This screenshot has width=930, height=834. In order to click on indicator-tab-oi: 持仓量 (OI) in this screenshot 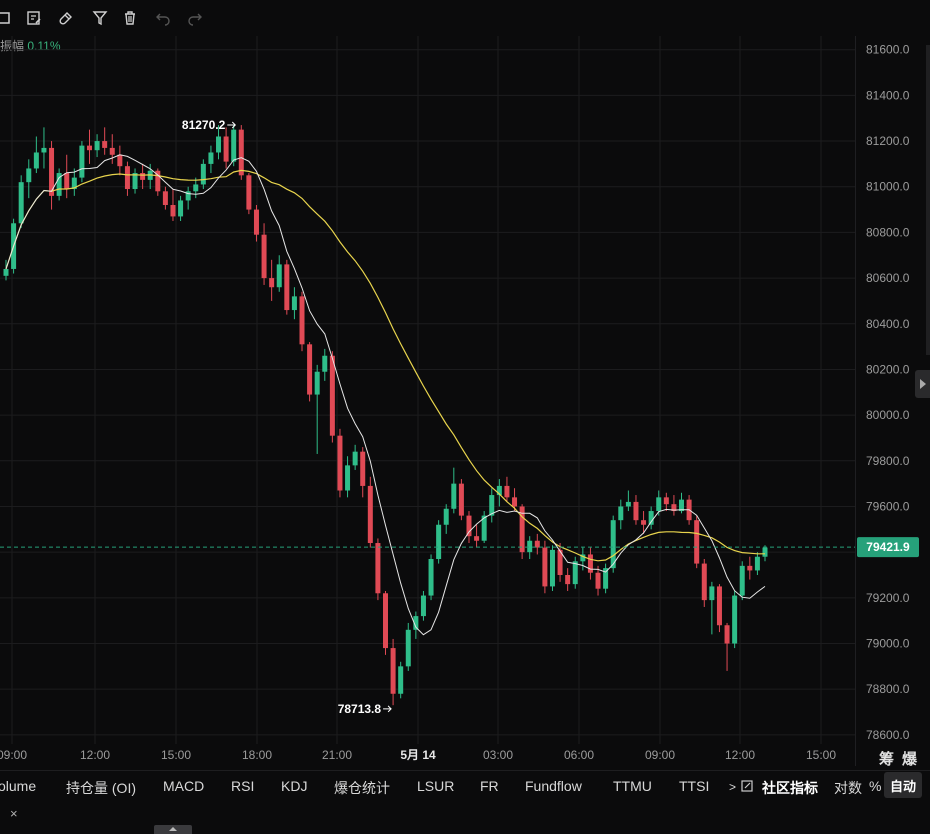, I will do `click(101, 788)`.